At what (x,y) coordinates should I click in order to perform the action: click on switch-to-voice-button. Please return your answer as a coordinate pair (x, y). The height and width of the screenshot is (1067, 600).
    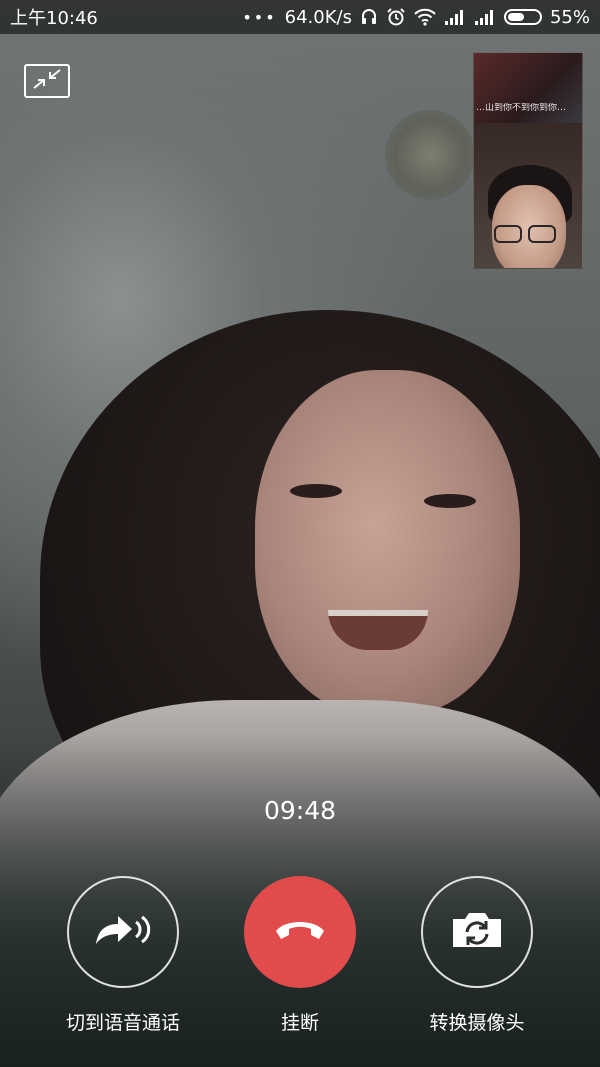
    Looking at the image, I should click on (123, 932).